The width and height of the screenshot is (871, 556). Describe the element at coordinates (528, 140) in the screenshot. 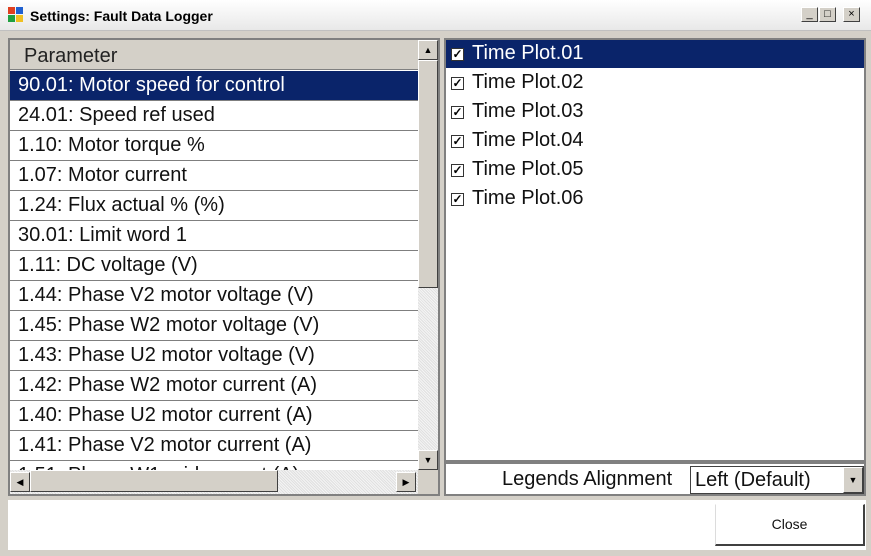

I see `time-plot-label: Time Plot.04` at that location.